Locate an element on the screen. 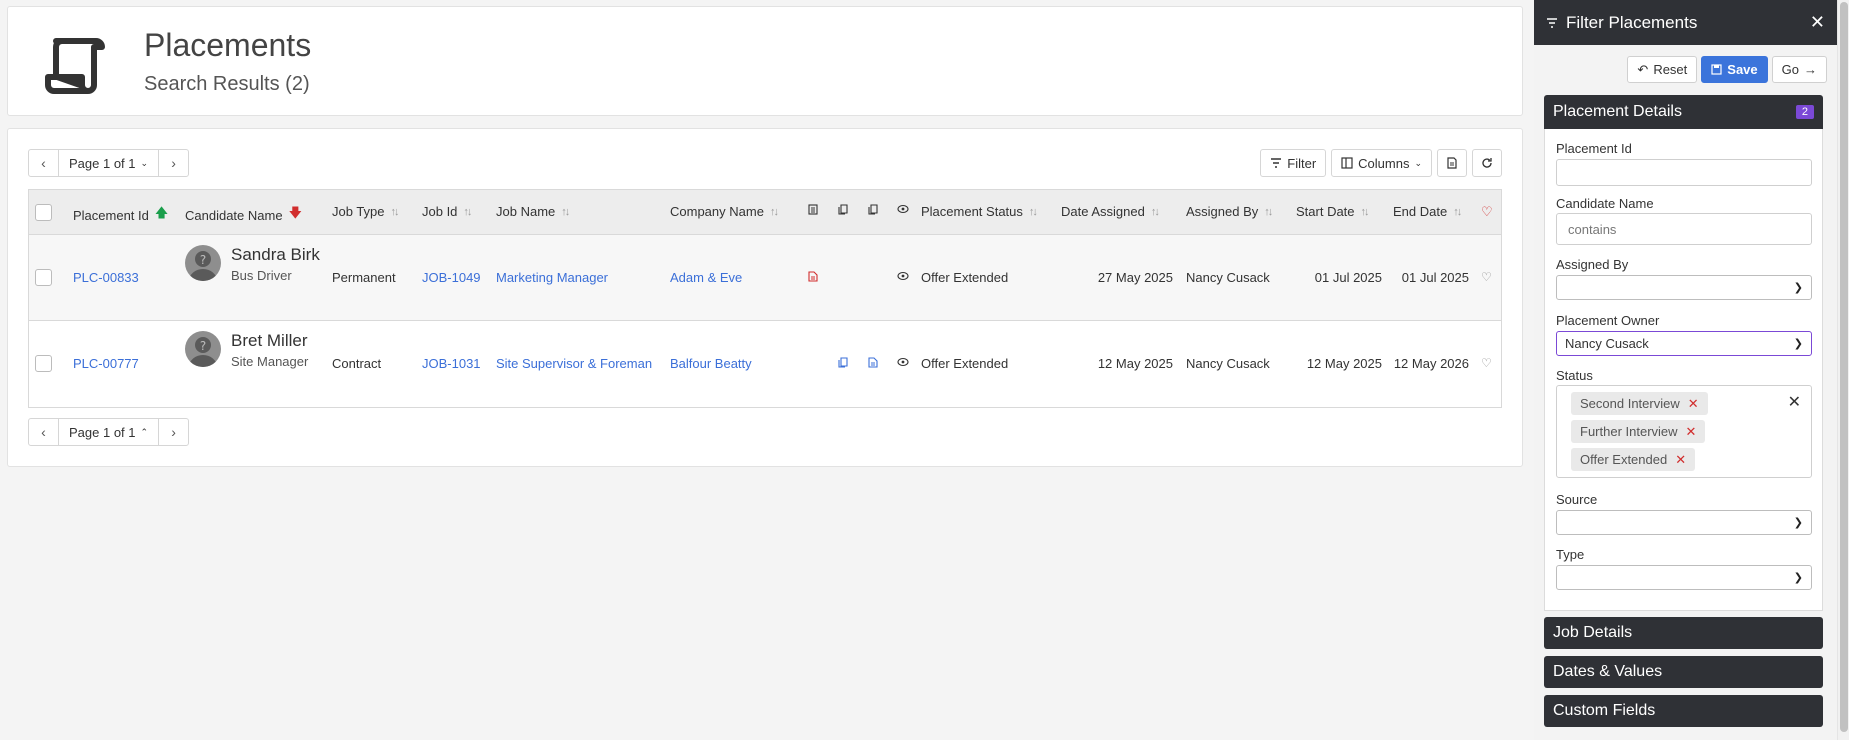 This screenshot has height=740, width=1849. job-id-link: JOB-1031 is located at coordinates (451, 363).